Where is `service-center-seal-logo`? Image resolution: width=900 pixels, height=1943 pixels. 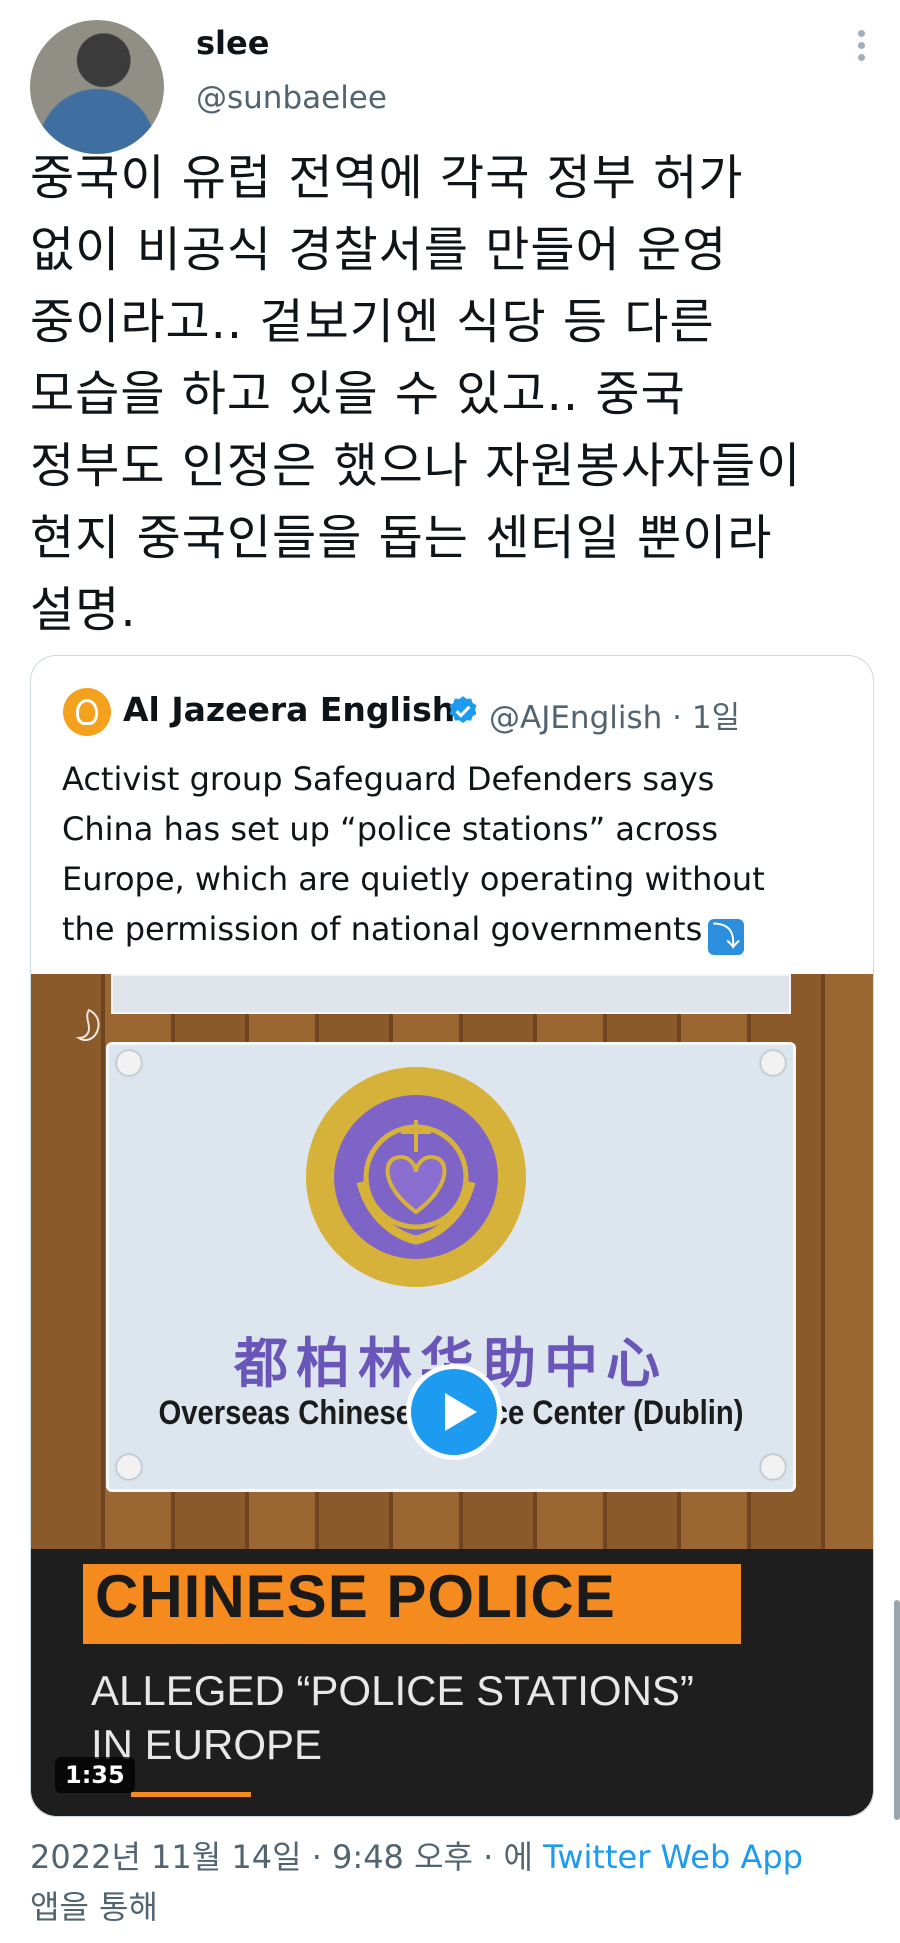
service-center-seal-logo is located at coordinates (416, 1177).